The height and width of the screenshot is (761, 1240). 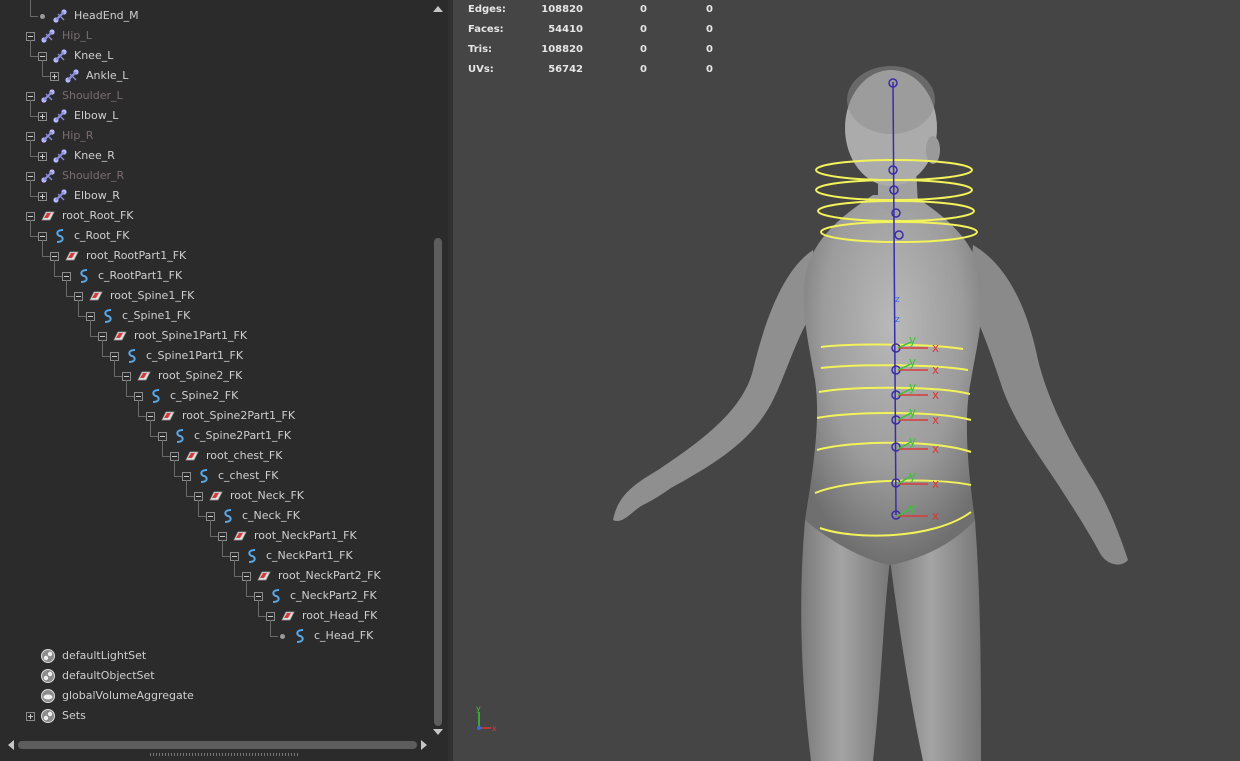 What do you see at coordinates (224, 754) in the screenshot?
I see `panel-resize-grip` at bounding box center [224, 754].